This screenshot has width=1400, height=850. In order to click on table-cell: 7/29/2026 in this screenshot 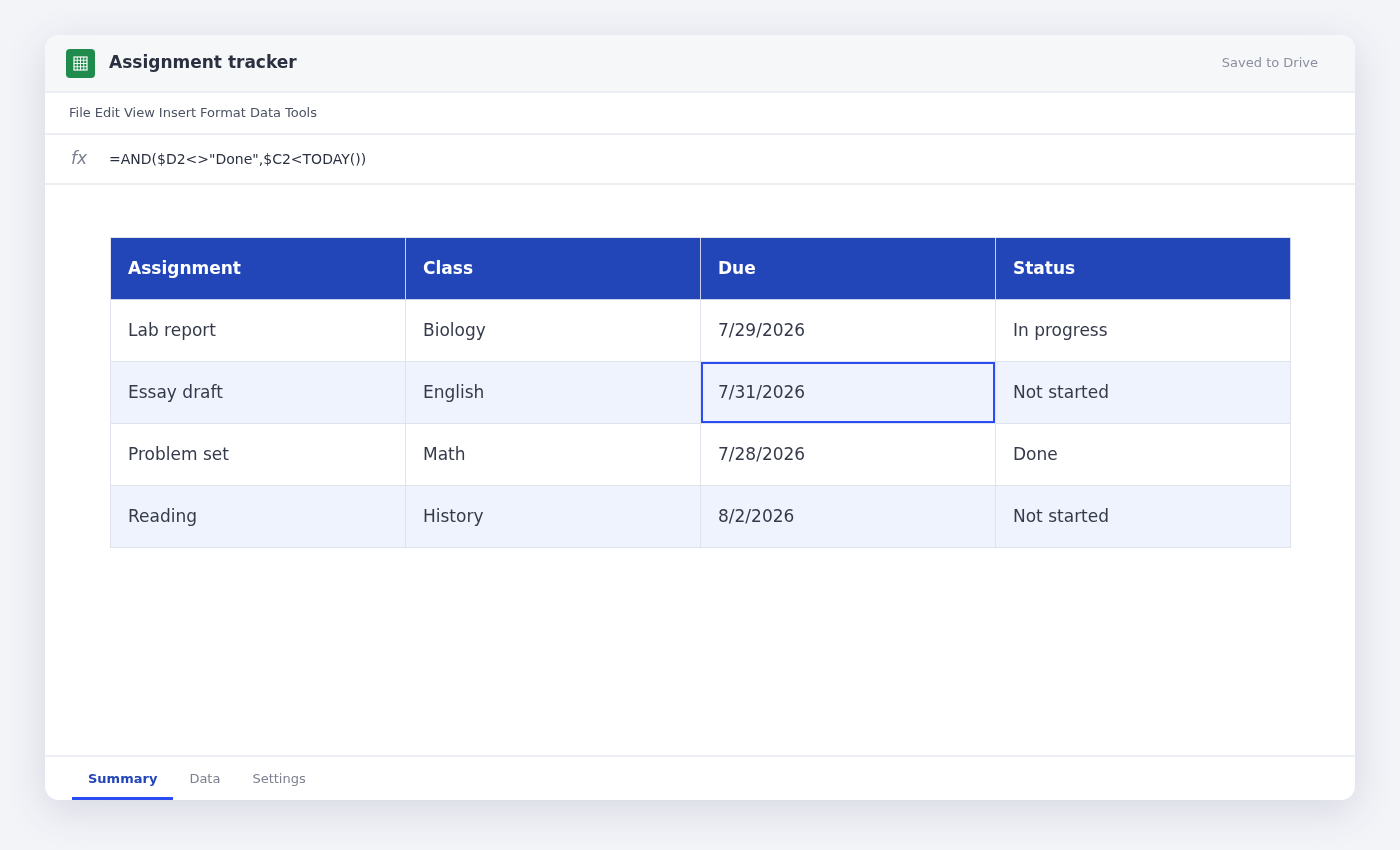, I will do `click(848, 331)`.